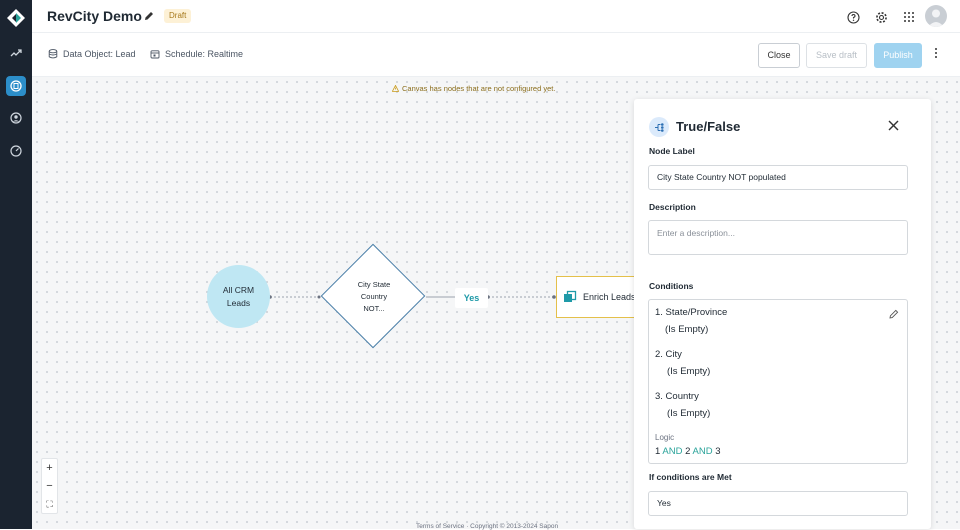 The image size is (960, 530). Describe the element at coordinates (779, 55) in the screenshot. I see `close-button: Close` at that location.